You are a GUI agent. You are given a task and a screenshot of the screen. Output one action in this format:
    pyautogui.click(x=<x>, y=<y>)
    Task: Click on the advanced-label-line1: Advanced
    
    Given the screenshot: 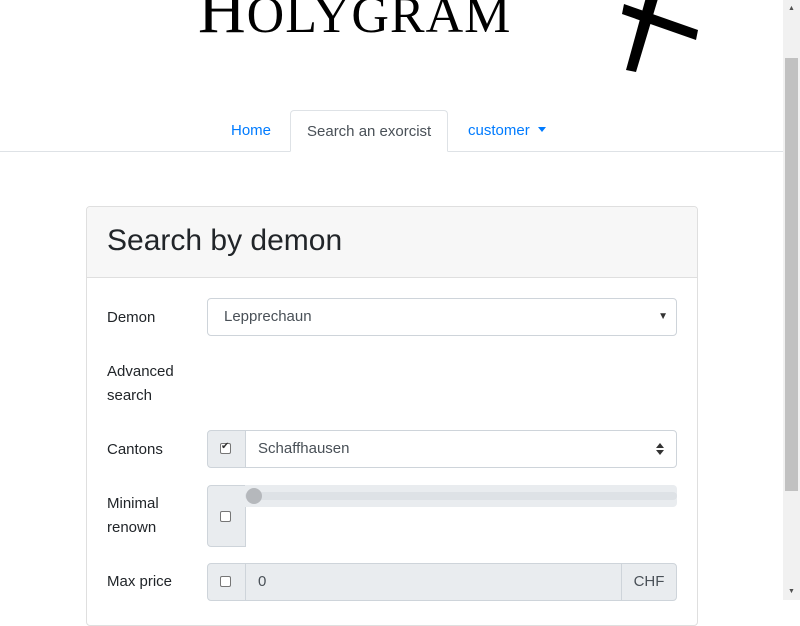 What is the action you would take?
    pyautogui.click(x=140, y=371)
    